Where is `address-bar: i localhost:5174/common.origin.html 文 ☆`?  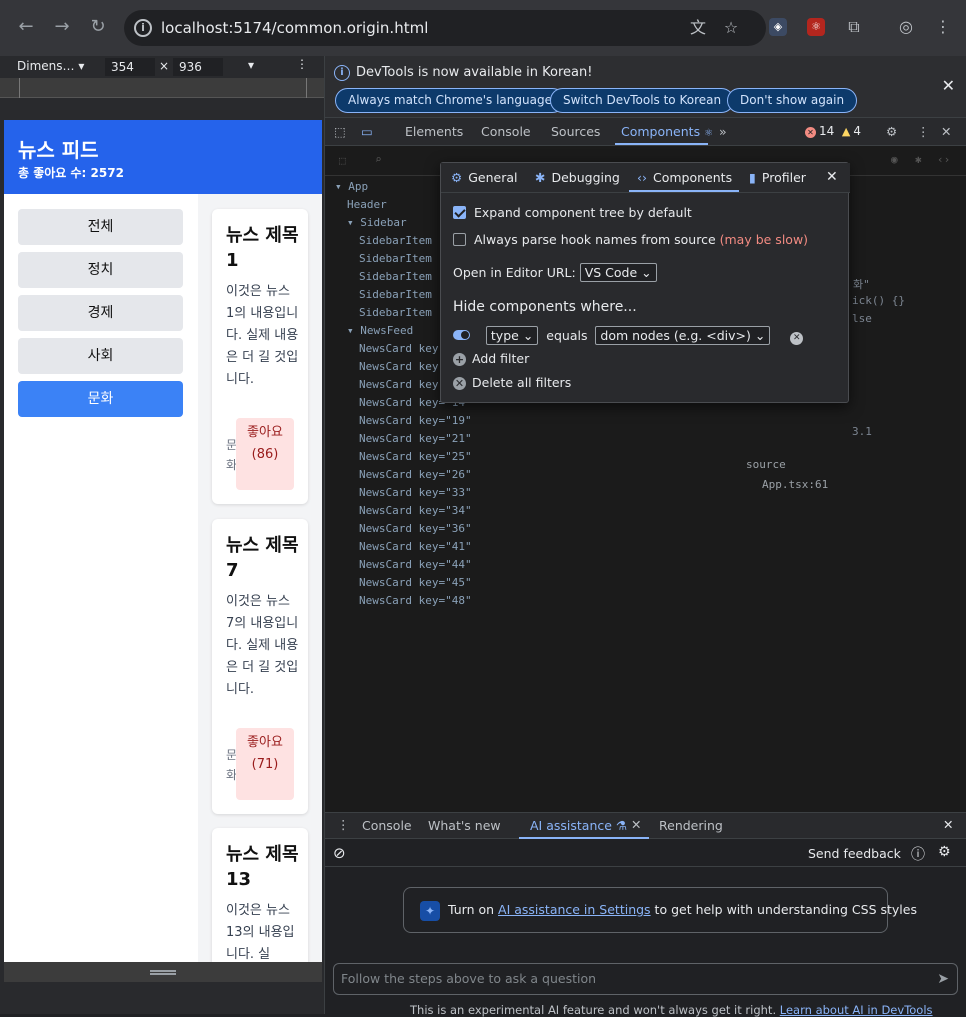 address-bar: i localhost:5174/common.origin.html 文 ☆ is located at coordinates (445, 28).